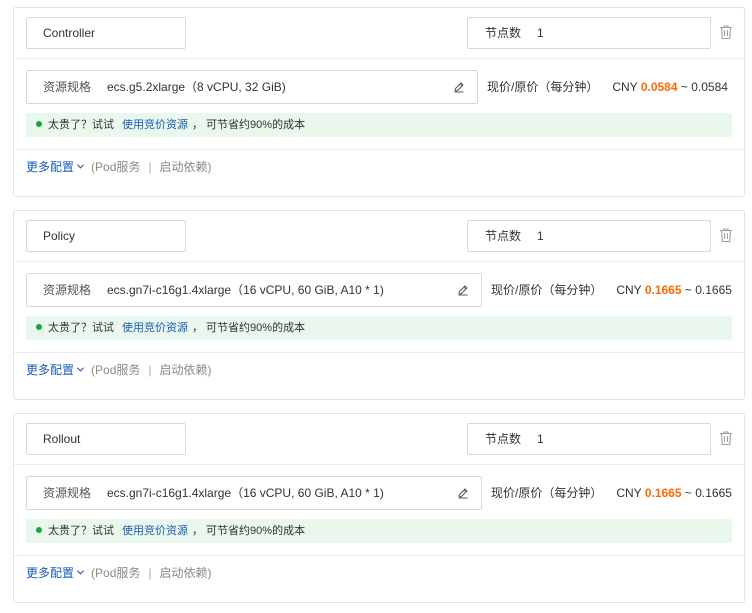 This screenshot has width=752, height=613. I want to click on role-name-input: Policy, so click(106, 236).